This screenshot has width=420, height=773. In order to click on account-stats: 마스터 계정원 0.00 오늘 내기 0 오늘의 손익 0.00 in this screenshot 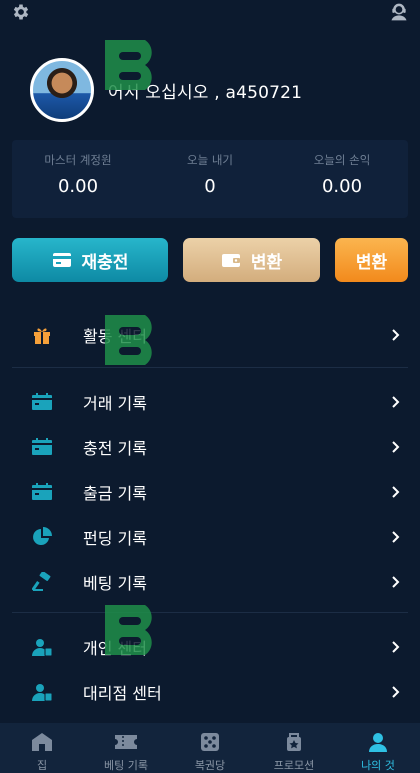, I will do `click(210, 179)`.